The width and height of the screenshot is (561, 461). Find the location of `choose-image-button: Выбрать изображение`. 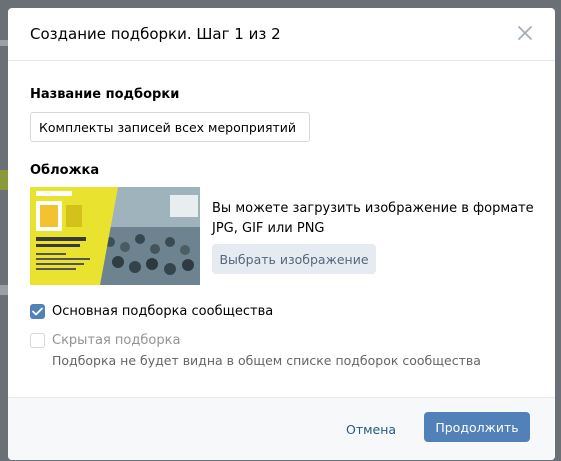

choose-image-button: Выбрать изображение is located at coordinates (294, 259).